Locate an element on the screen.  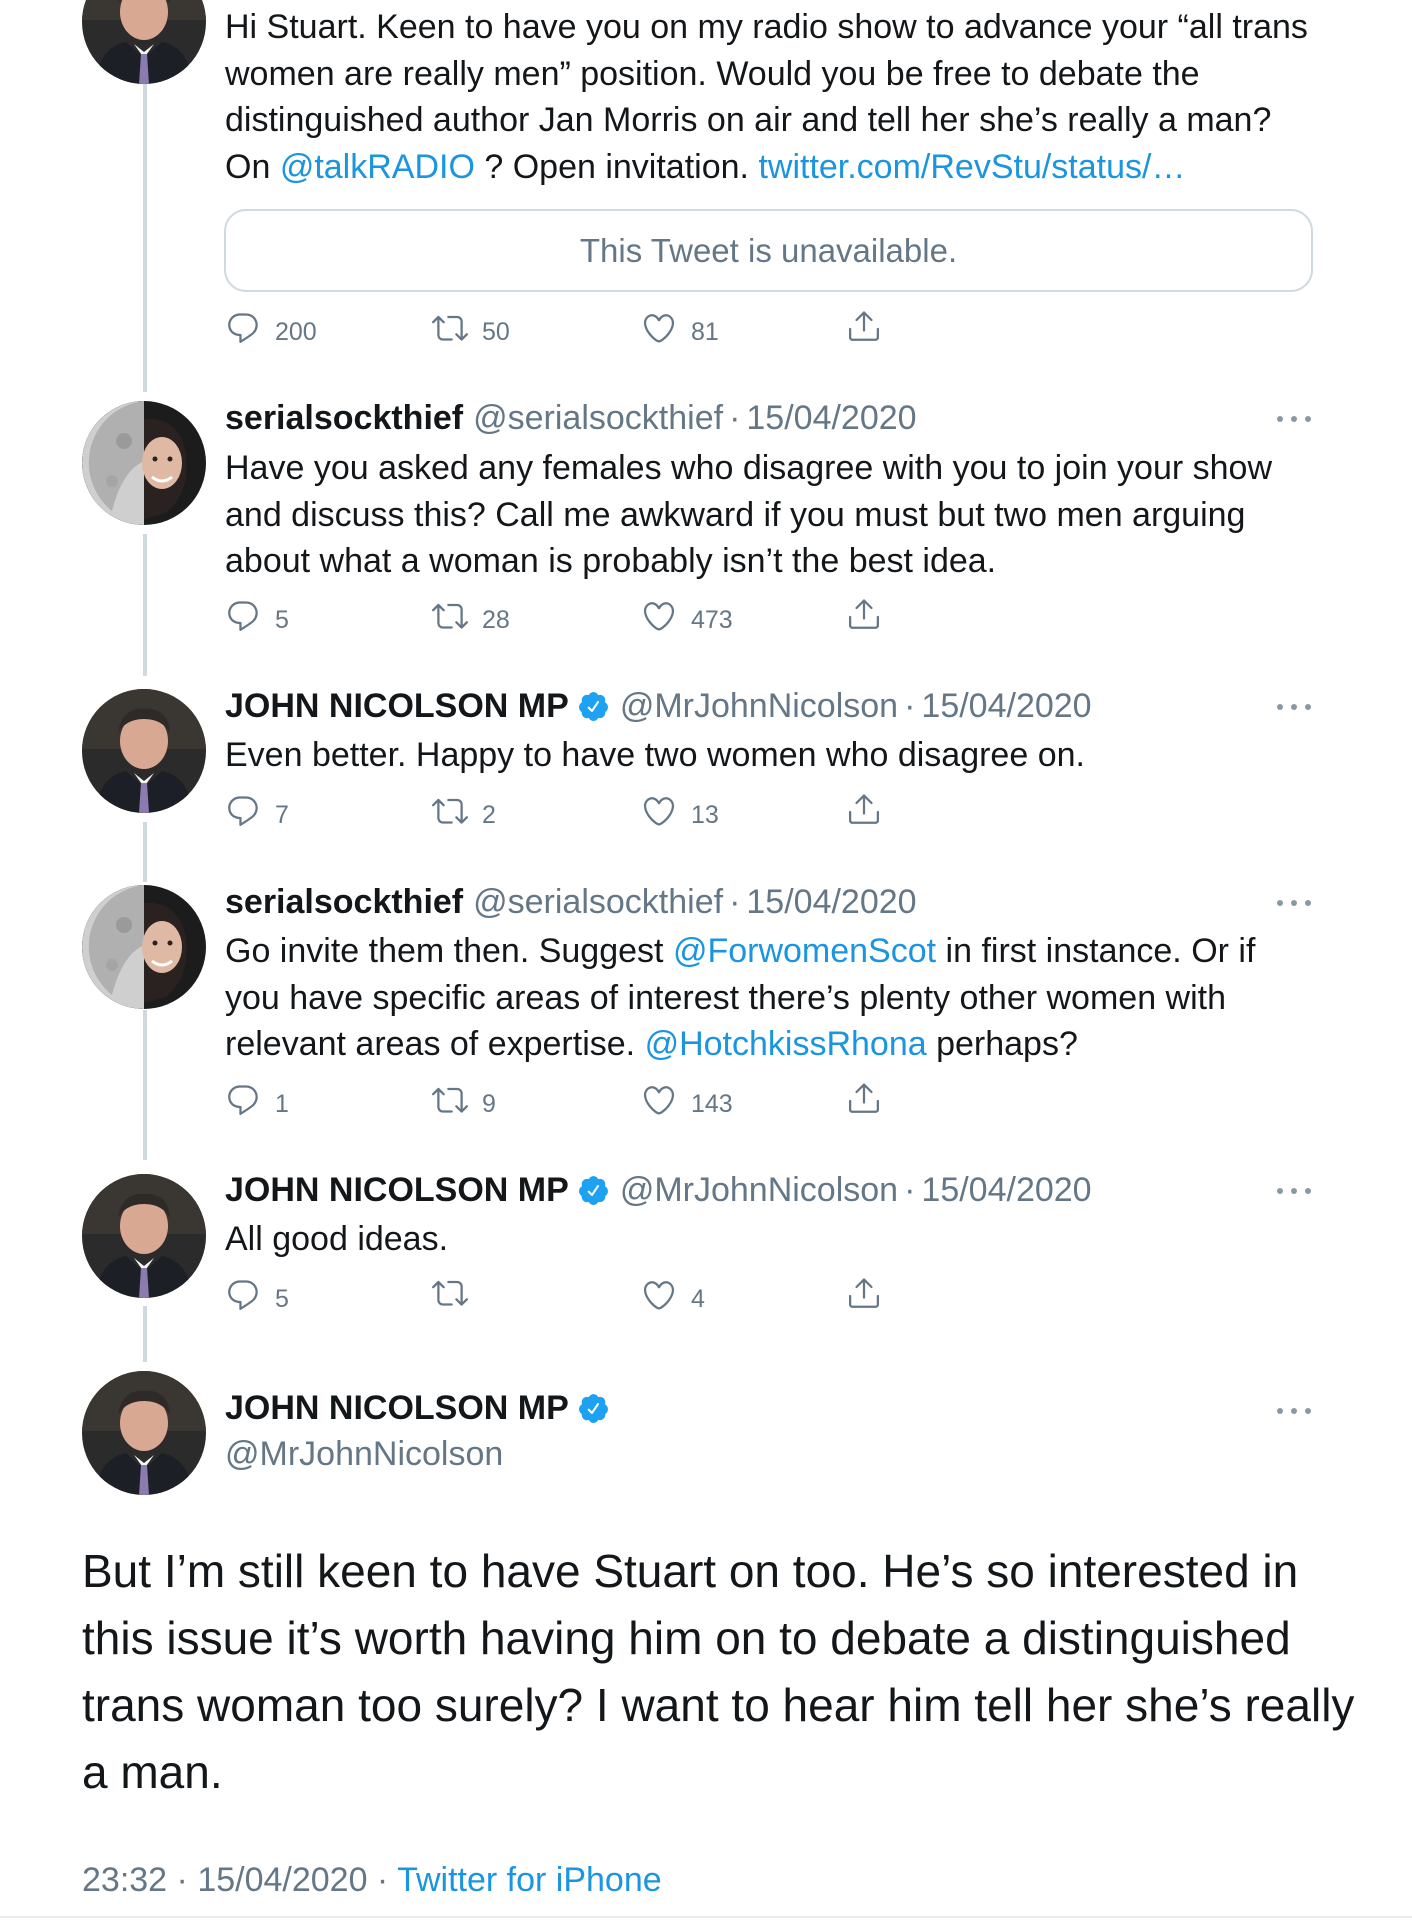
author-name-row: JOHN NICOLSON MP is located at coordinates (417, 1408).